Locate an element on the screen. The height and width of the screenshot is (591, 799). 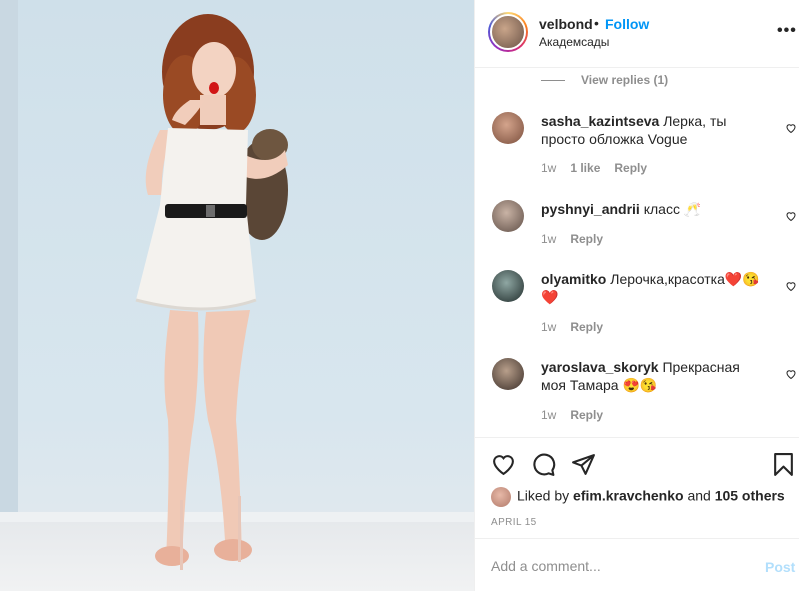
author-username: velbond is located at coordinates (566, 24).